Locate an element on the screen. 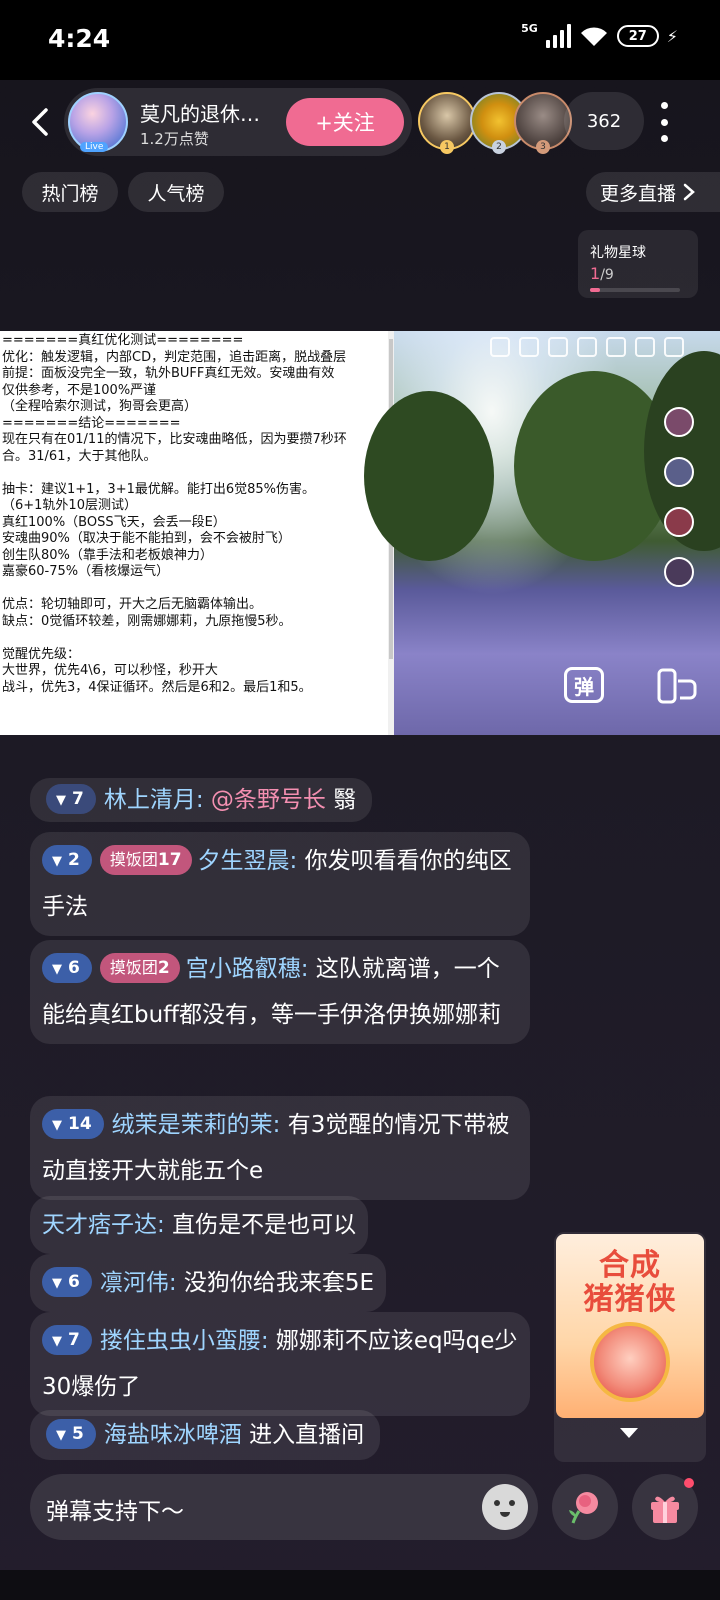 Image resolution: width=720 pixels, height=1600 pixels. chevron-right-icon is located at coordinates (689, 192).